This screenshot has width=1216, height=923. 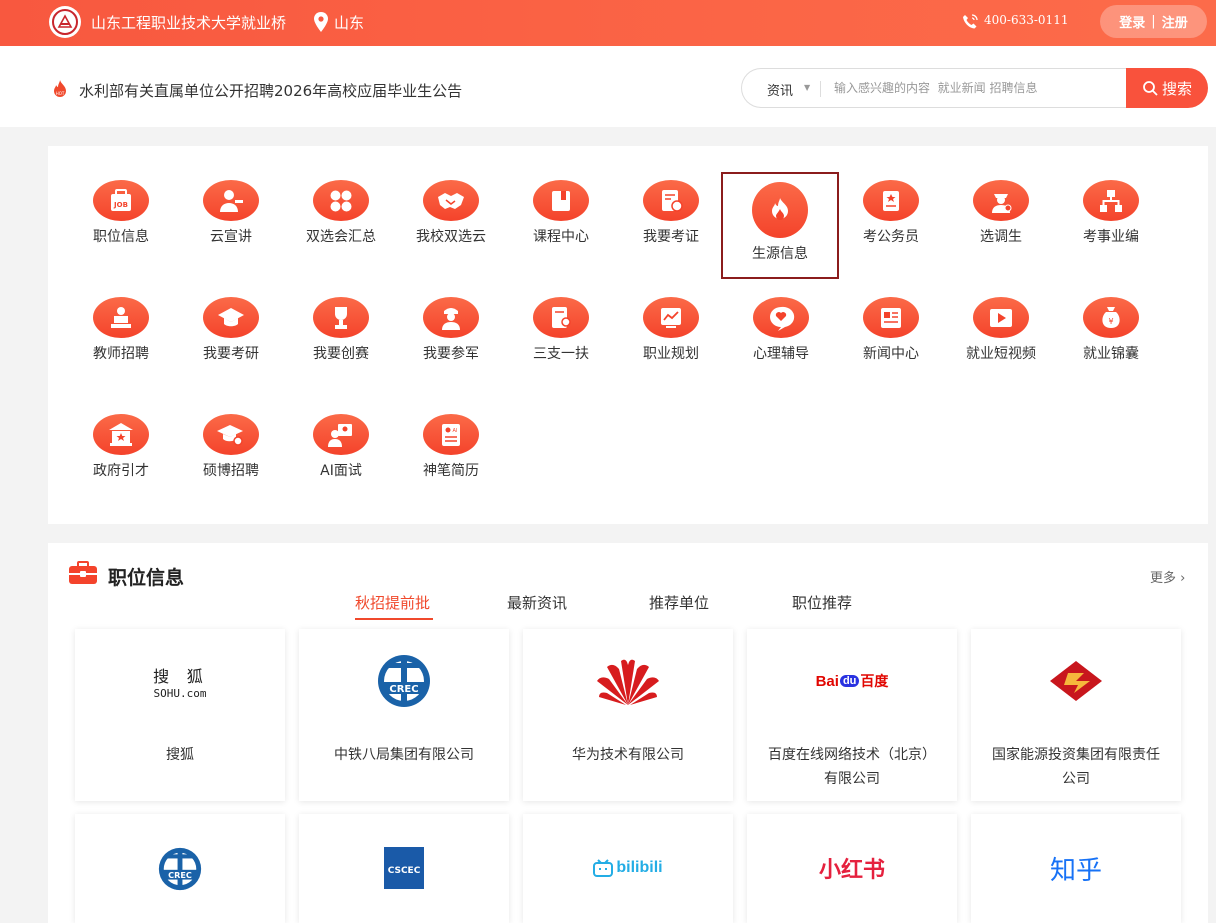 I want to click on service-label: 我校双选云, so click(x=451, y=237).